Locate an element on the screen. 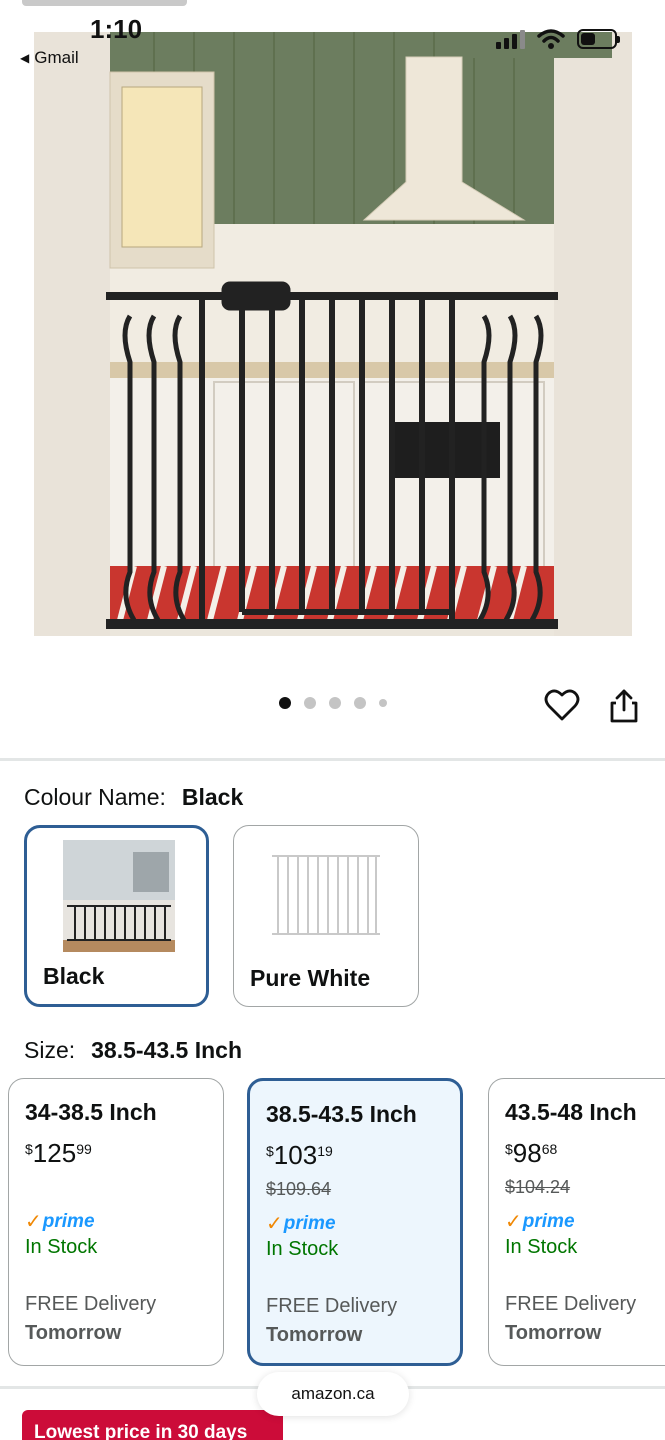 Image resolution: width=665 pixels, height=1440 pixels. colour-name-label: Colour Name: is located at coordinates (95, 797).